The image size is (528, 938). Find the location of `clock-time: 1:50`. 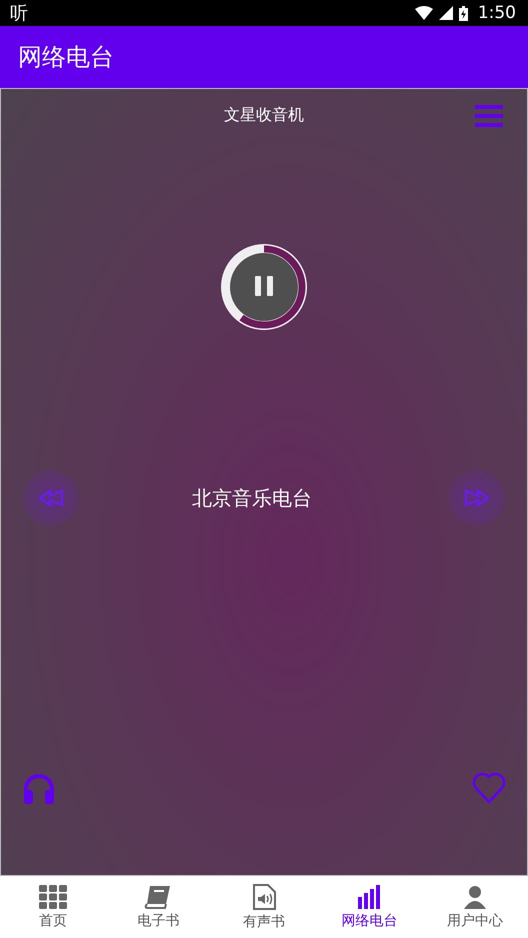

clock-time: 1:50 is located at coordinates (497, 13).